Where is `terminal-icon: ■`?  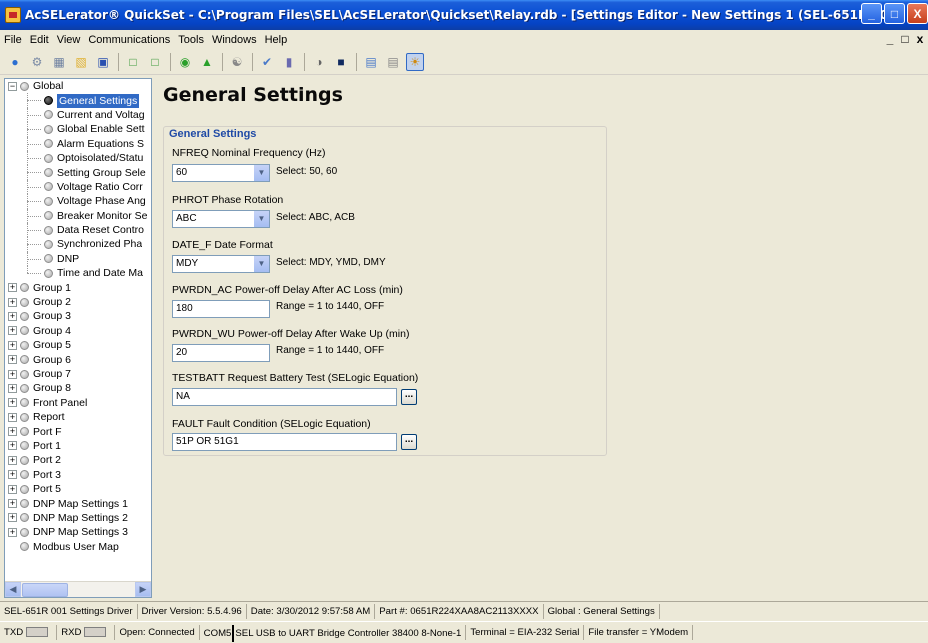
terminal-icon: ■ is located at coordinates (341, 62).